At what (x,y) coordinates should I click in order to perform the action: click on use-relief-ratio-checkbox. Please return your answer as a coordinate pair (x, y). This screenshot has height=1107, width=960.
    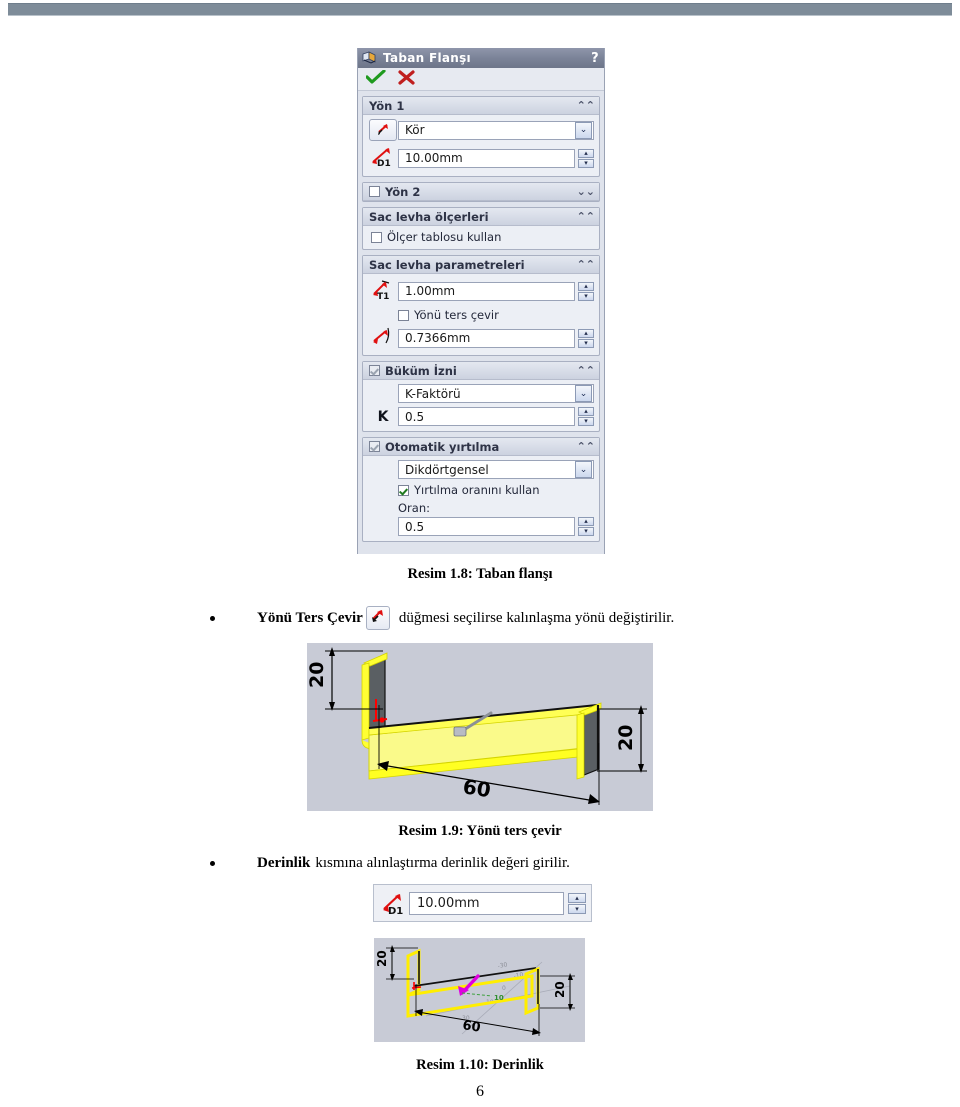
    Looking at the image, I should click on (403, 490).